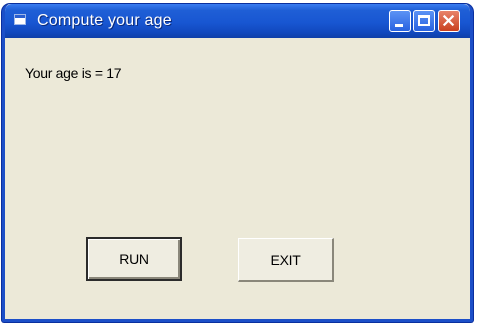 The width and height of the screenshot is (477, 326). Describe the element at coordinates (286, 260) in the screenshot. I see `exit-button: EXIT` at that location.